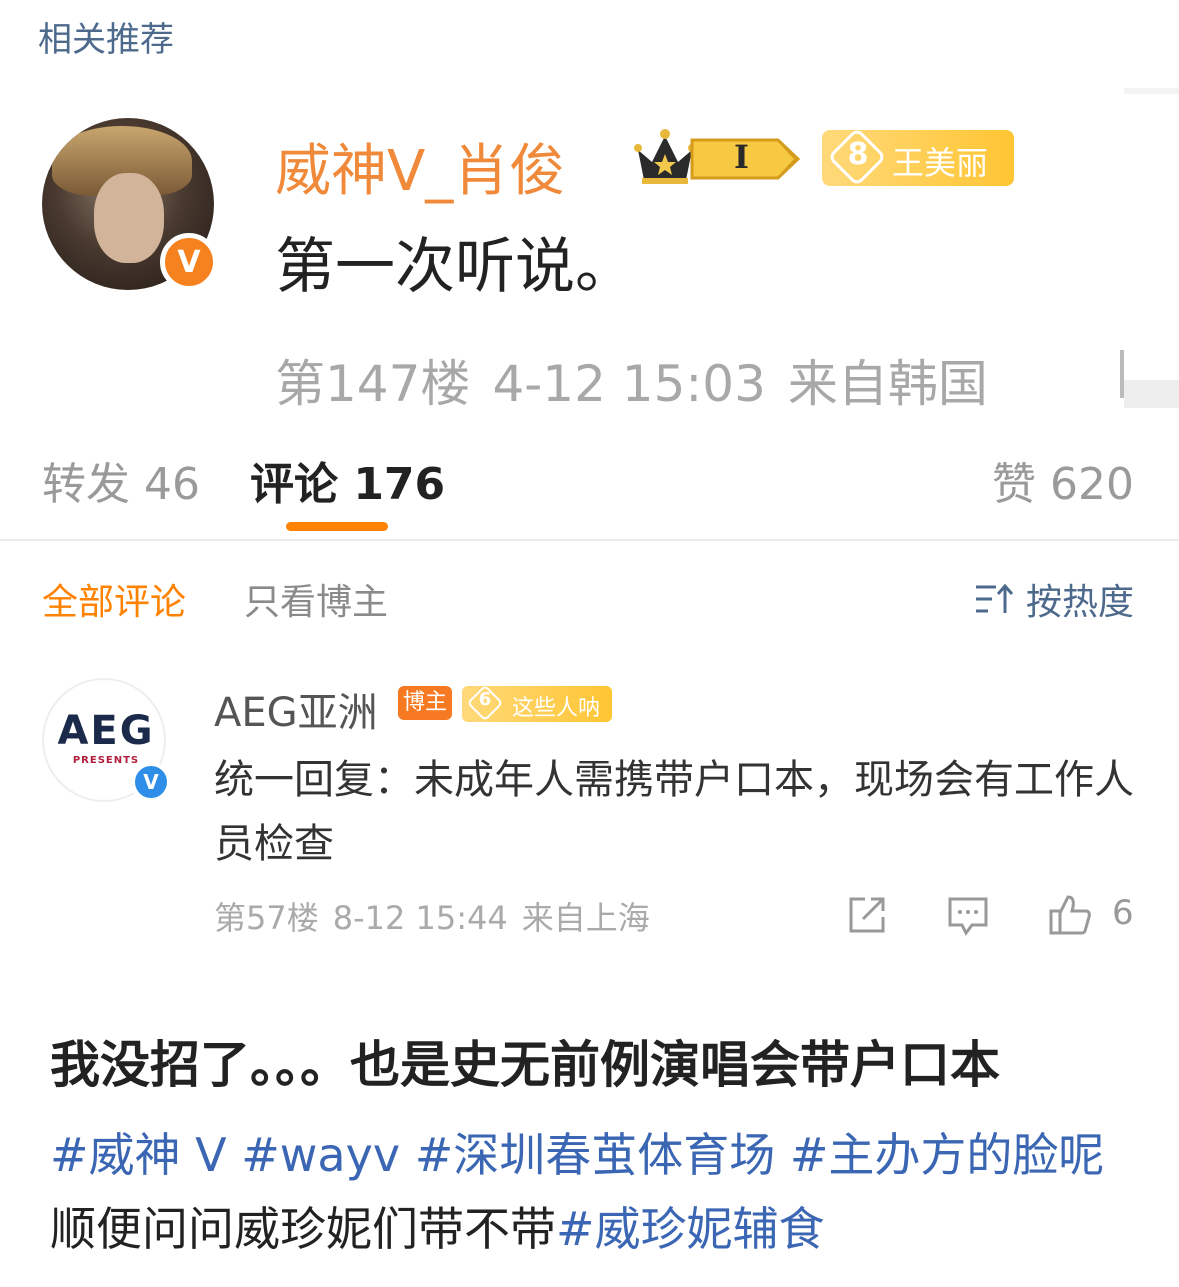 The height and width of the screenshot is (1287, 1179). I want to click on like-icon, so click(1070, 915).